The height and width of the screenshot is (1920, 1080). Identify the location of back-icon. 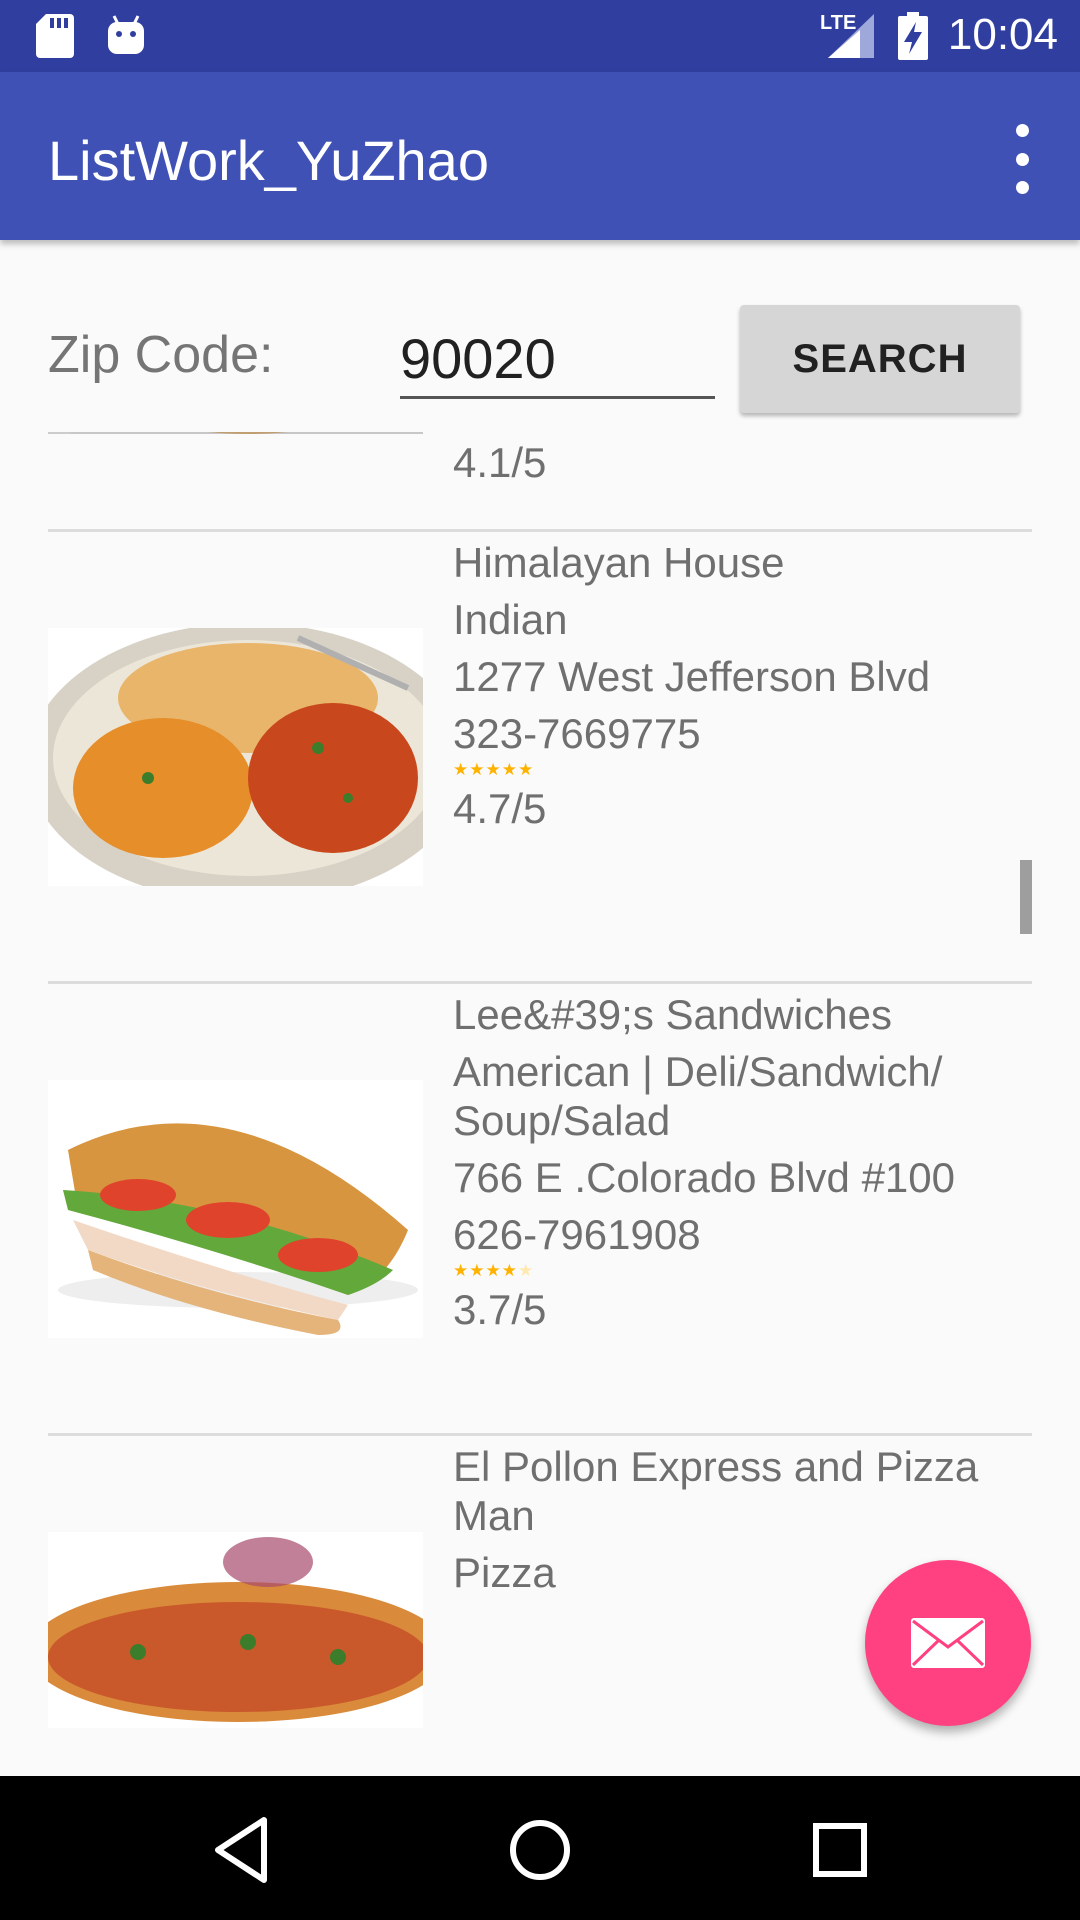
(242, 1850).